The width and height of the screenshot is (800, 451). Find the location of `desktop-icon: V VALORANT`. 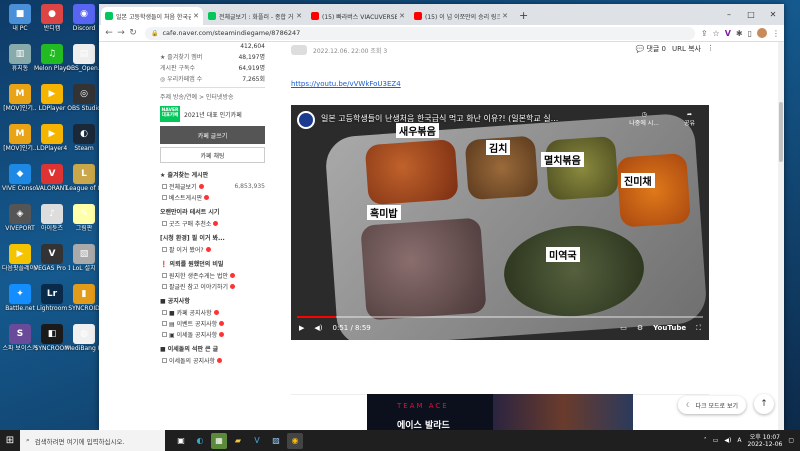

desktop-icon: V VALORANT is located at coordinates (52, 178).